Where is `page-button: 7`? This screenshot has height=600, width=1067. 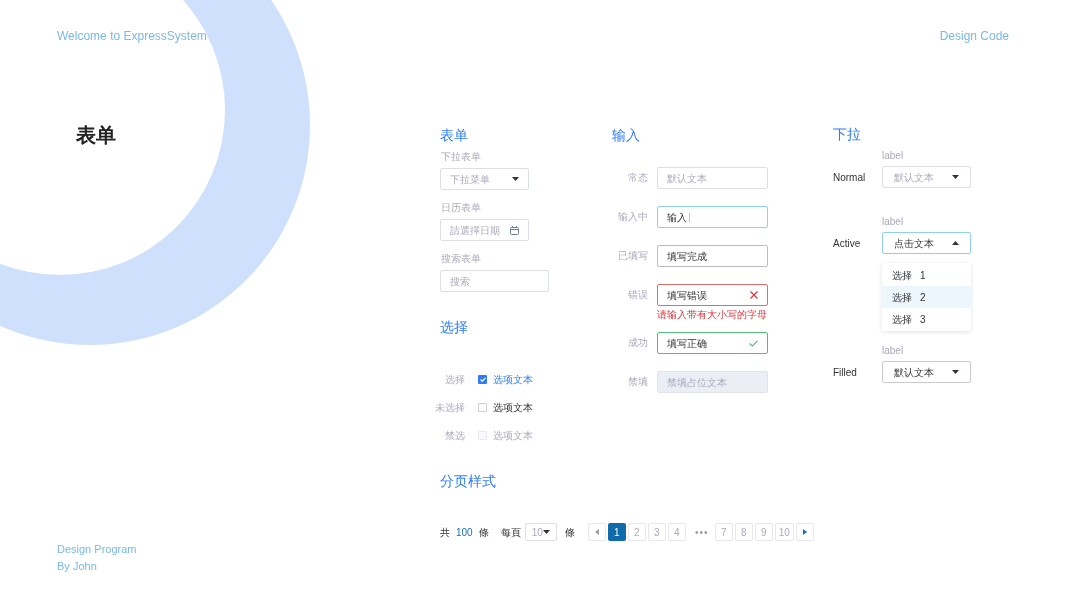
page-button: 7 is located at coordinates (723, 532).